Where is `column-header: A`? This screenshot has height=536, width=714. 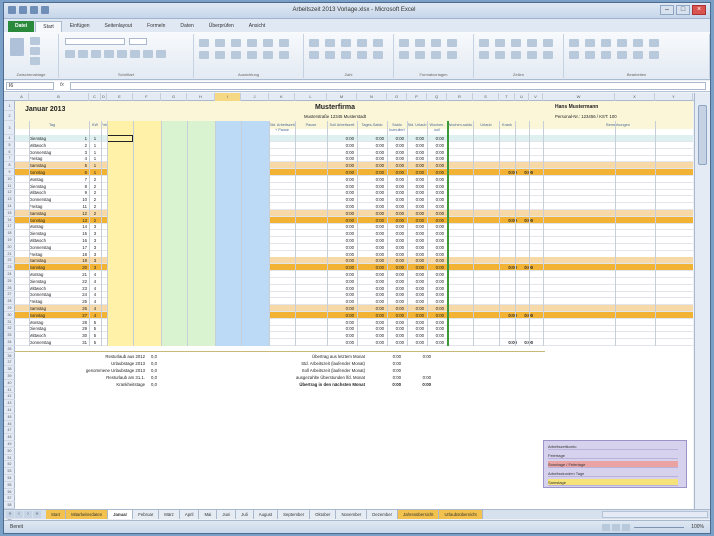
column-header: A is located at coordinates (22, 97).